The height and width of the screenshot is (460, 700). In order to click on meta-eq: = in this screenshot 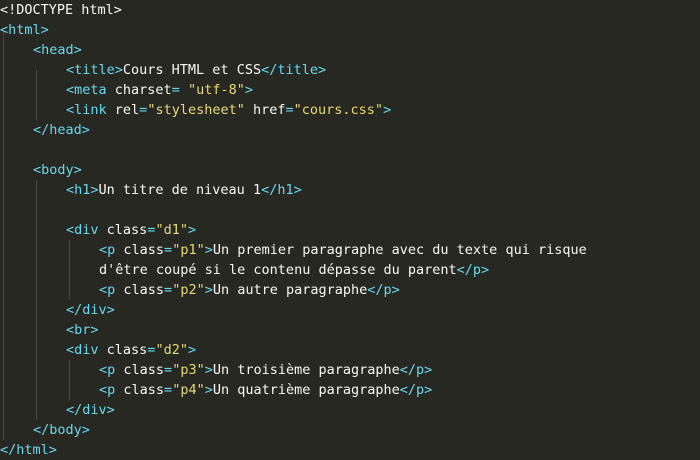, I will do `click(179, 90)`.